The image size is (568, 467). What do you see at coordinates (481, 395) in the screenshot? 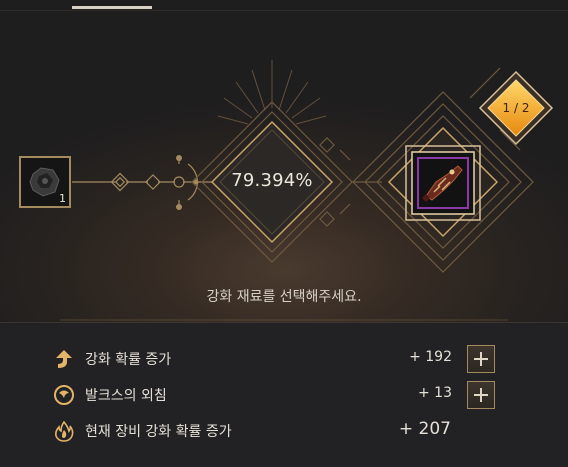
I see `add-valks-cry-button` at bounding box center [481, 395].